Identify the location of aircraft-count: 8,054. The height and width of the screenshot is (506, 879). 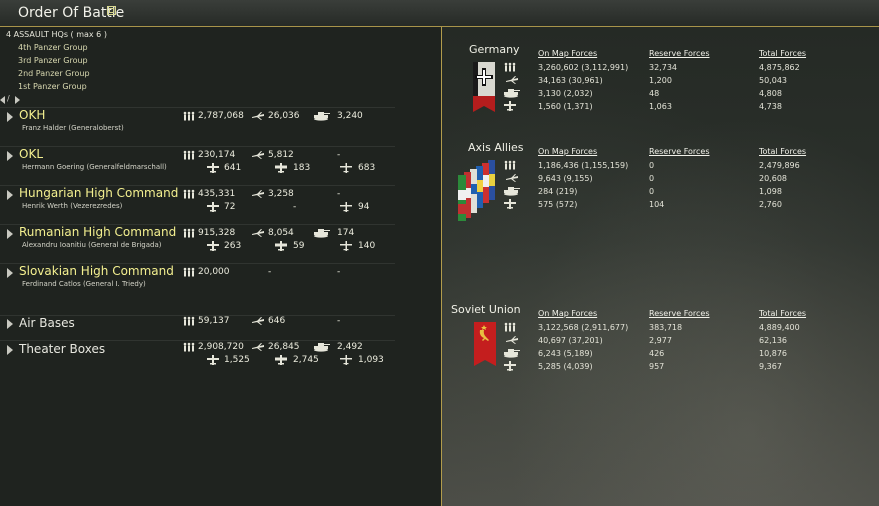
(281, 233).